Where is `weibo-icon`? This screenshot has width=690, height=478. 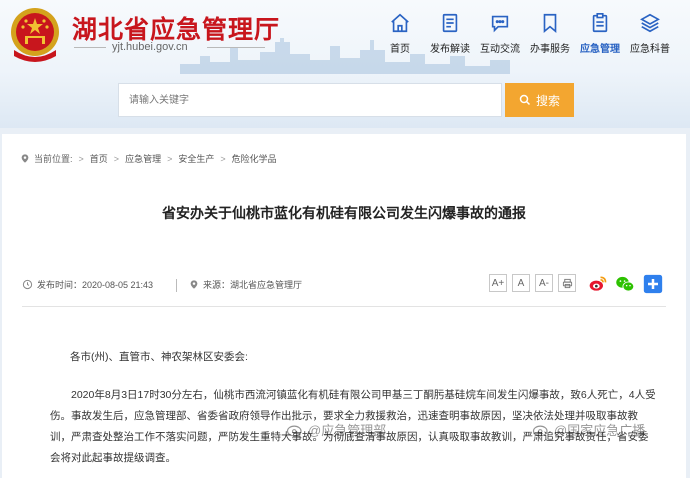
weibo-icon is located at coordinates (598, 284).